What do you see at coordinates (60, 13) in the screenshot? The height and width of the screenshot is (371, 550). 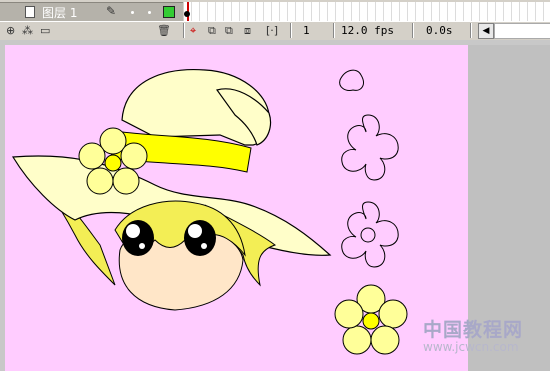 I see `layer-name: 图层 1` at bounding box center [60, 13].